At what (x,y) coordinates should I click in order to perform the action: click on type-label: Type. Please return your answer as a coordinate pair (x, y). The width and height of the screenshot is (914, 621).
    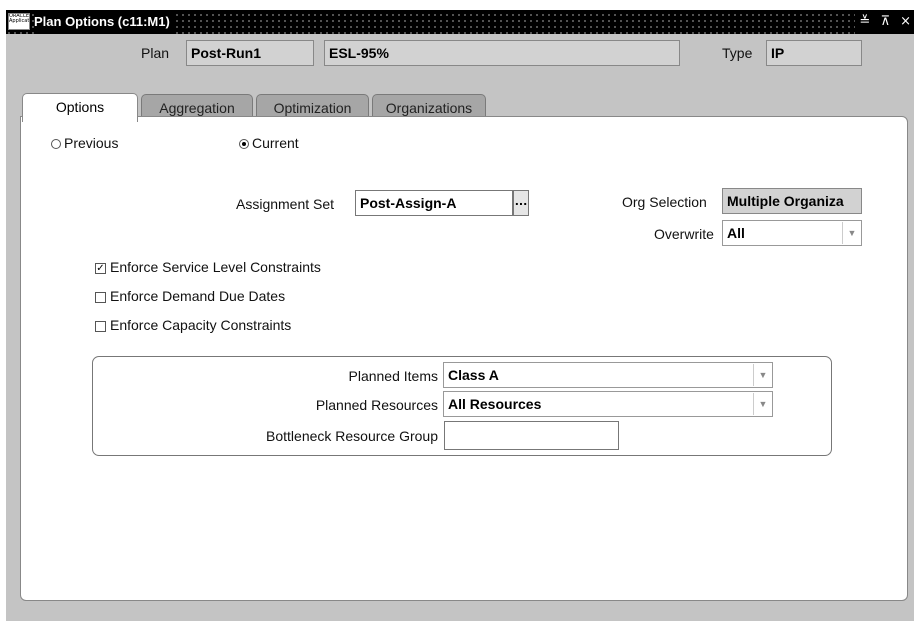
    Looking at the image, I should click on (737, 53).